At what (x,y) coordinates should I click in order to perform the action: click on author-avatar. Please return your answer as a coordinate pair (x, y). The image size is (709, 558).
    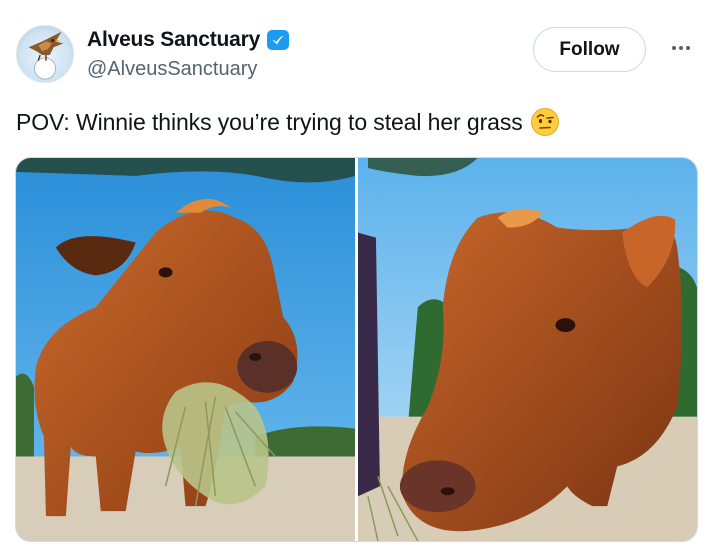
    Looking at the image, I should click on (45, 54).